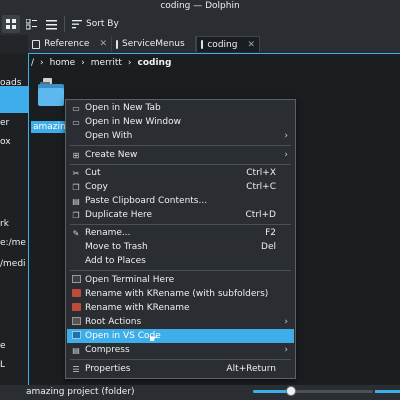 The image size is (400, 400). Describe the element at coordinates (13, 243) in the screenshot. I see `sidebar-item-label: e:/me` at that location.